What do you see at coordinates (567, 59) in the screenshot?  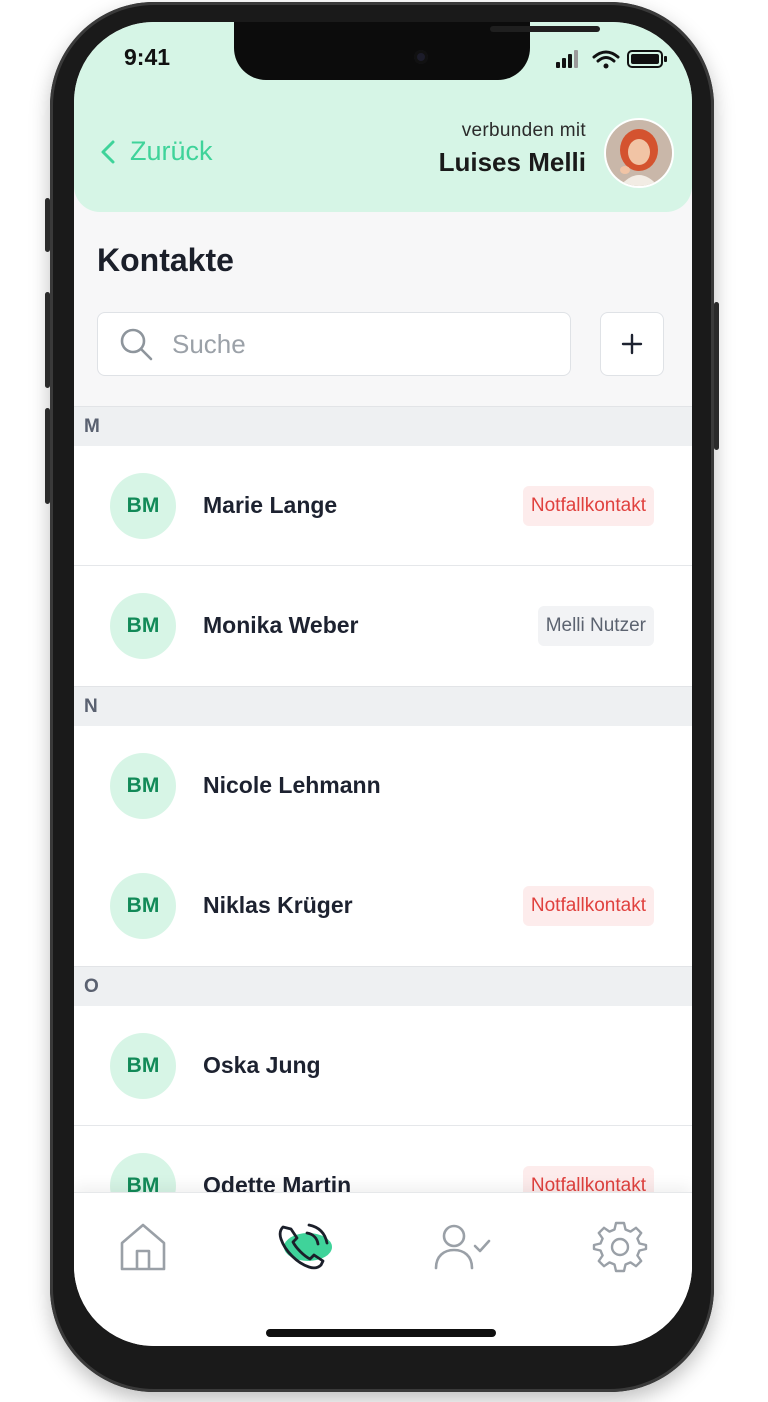 I see `signal-icon` at bounding box center [567, 59].